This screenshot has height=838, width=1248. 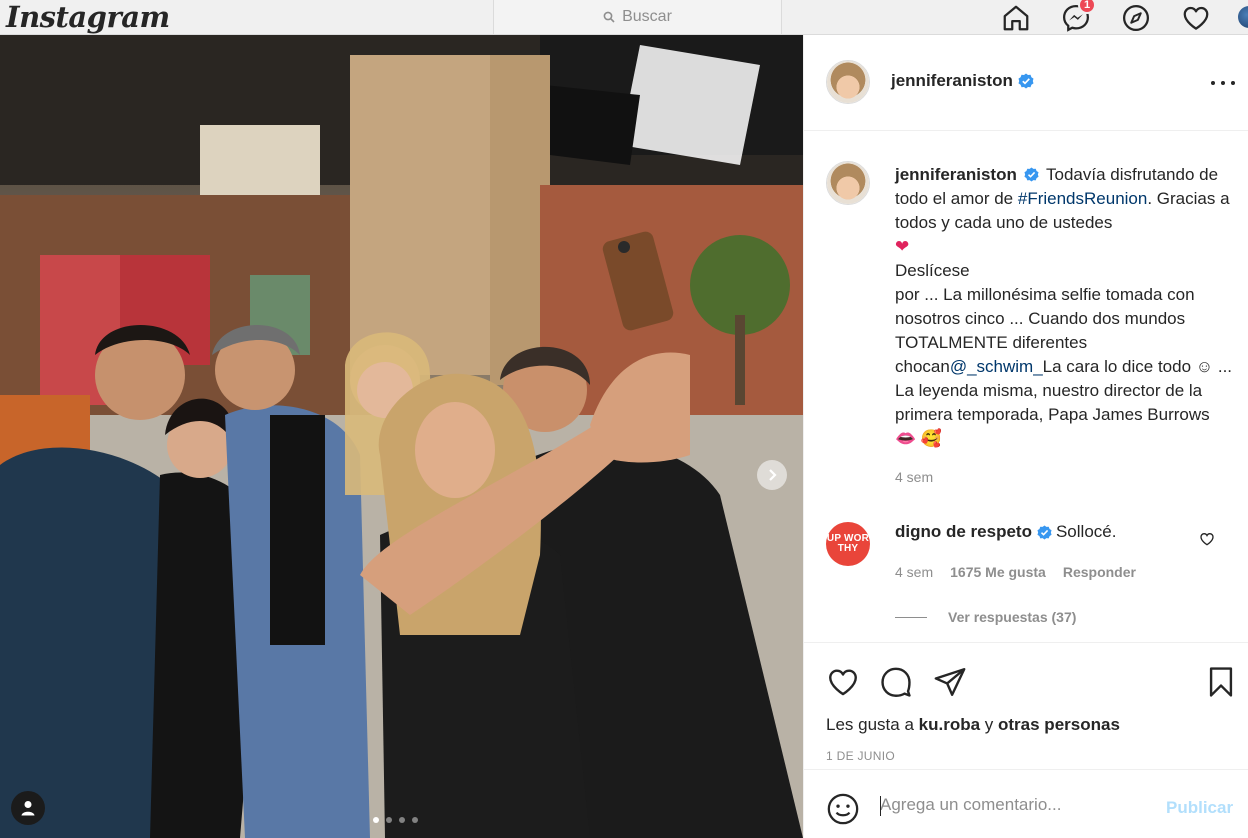 I want to click on comment-likes: 1675 Me gusta, so click(x=998, y=572).